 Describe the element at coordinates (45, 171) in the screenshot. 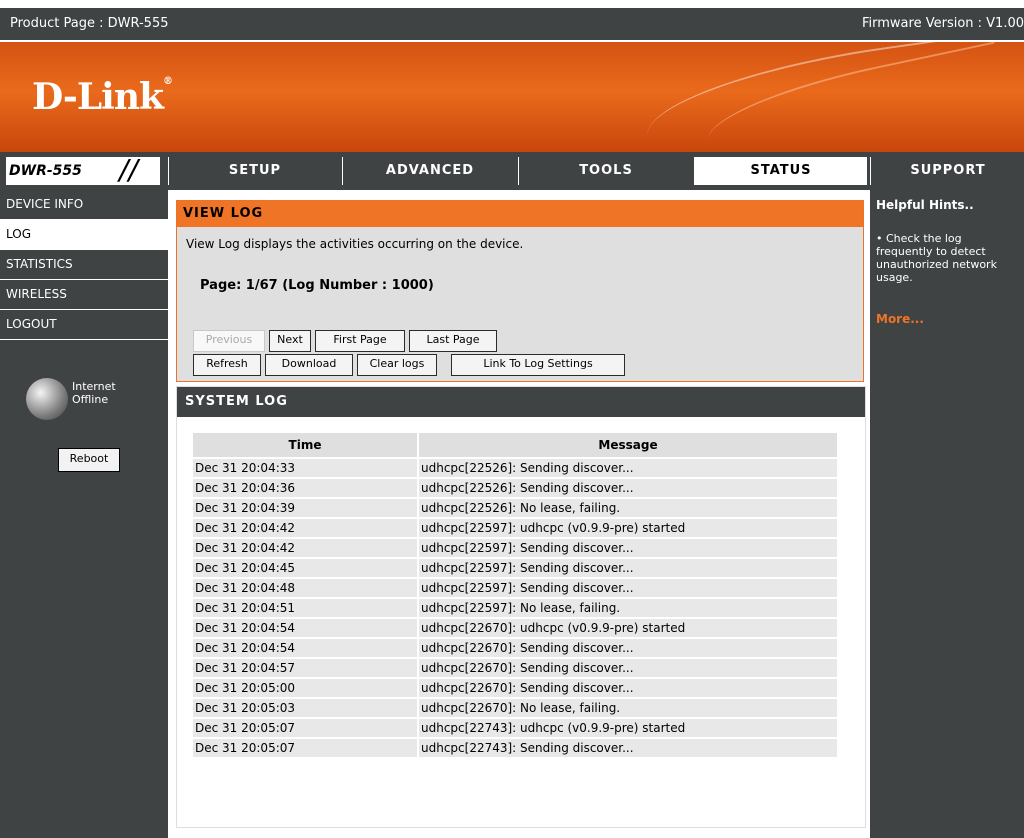

I see `model-name: DWR-555` at that location.